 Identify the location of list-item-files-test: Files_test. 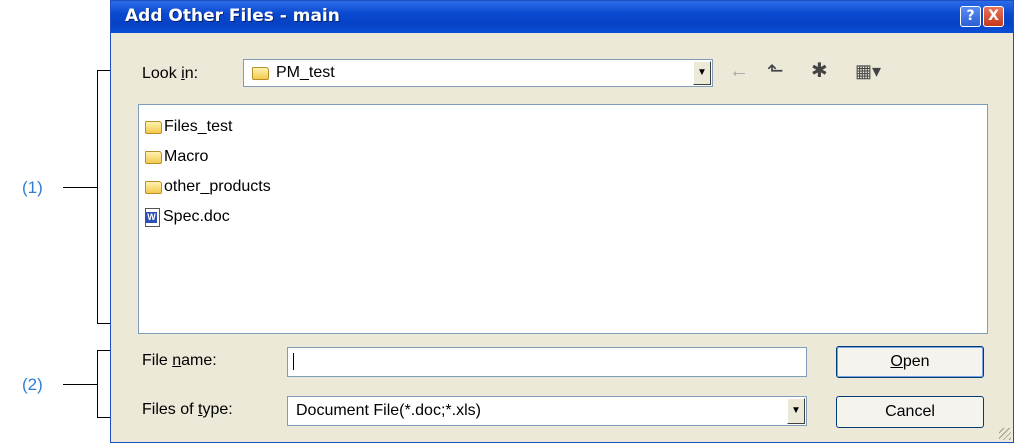
(188, 127).